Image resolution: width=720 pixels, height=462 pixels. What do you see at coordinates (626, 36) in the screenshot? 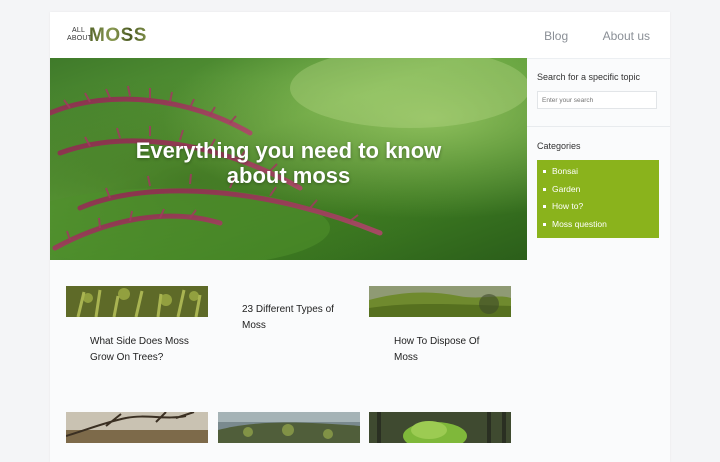
I see `nav-about-link: About us` at bounding box center [626, 36].